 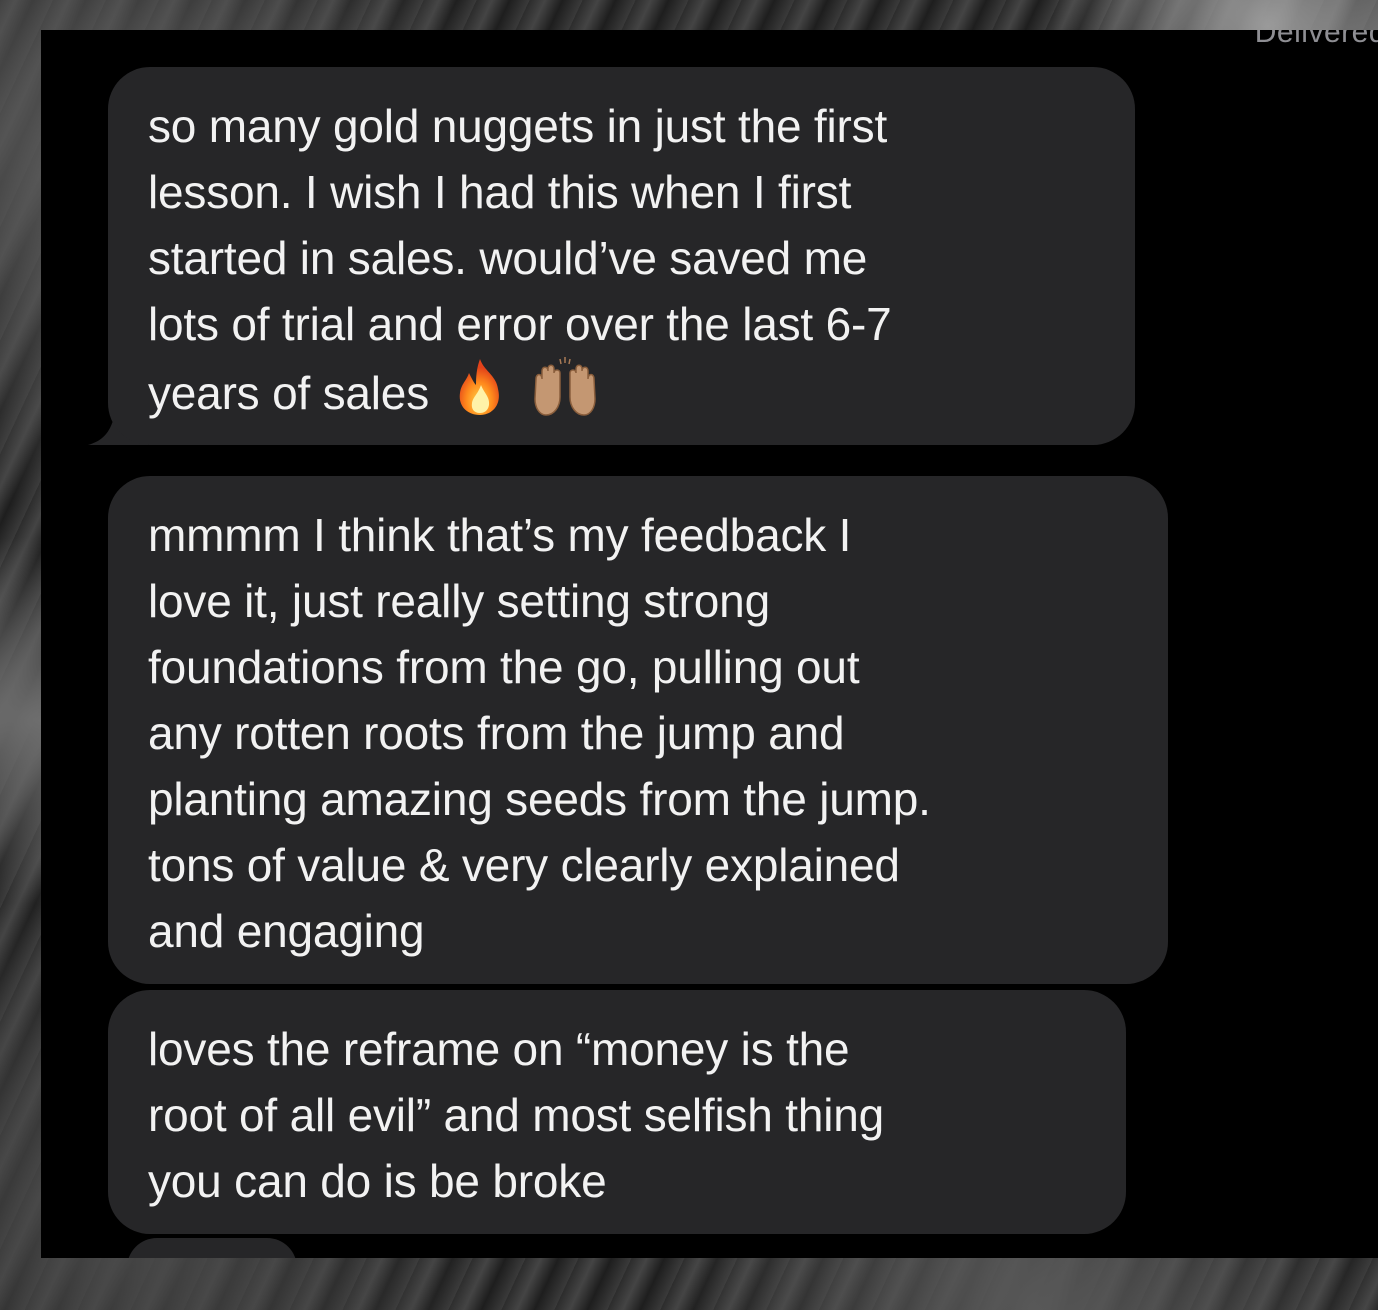 I want to click on message-line: mmmm I think that’s my feedback I, so click(x=500, y=535).